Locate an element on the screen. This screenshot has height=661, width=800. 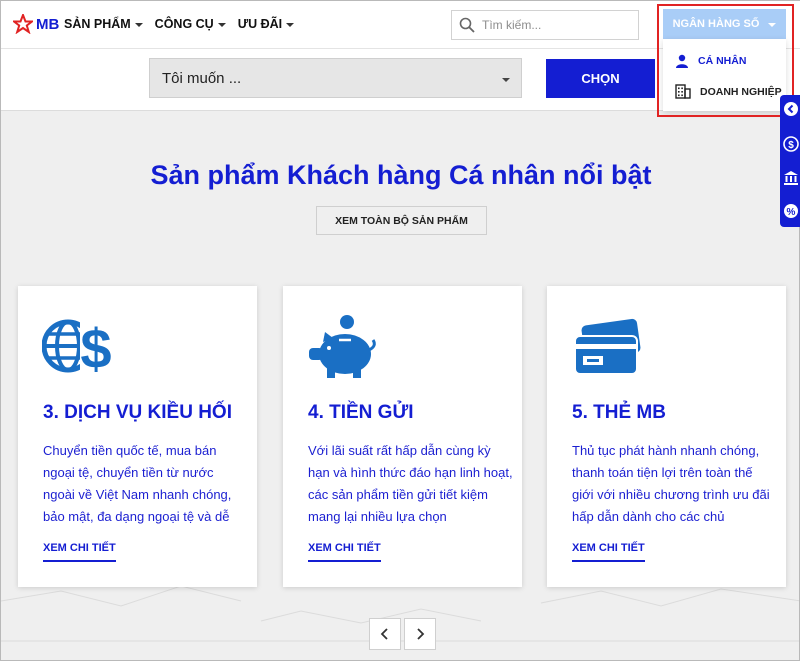
percent-icon: % is located at coordinates (791, 211).